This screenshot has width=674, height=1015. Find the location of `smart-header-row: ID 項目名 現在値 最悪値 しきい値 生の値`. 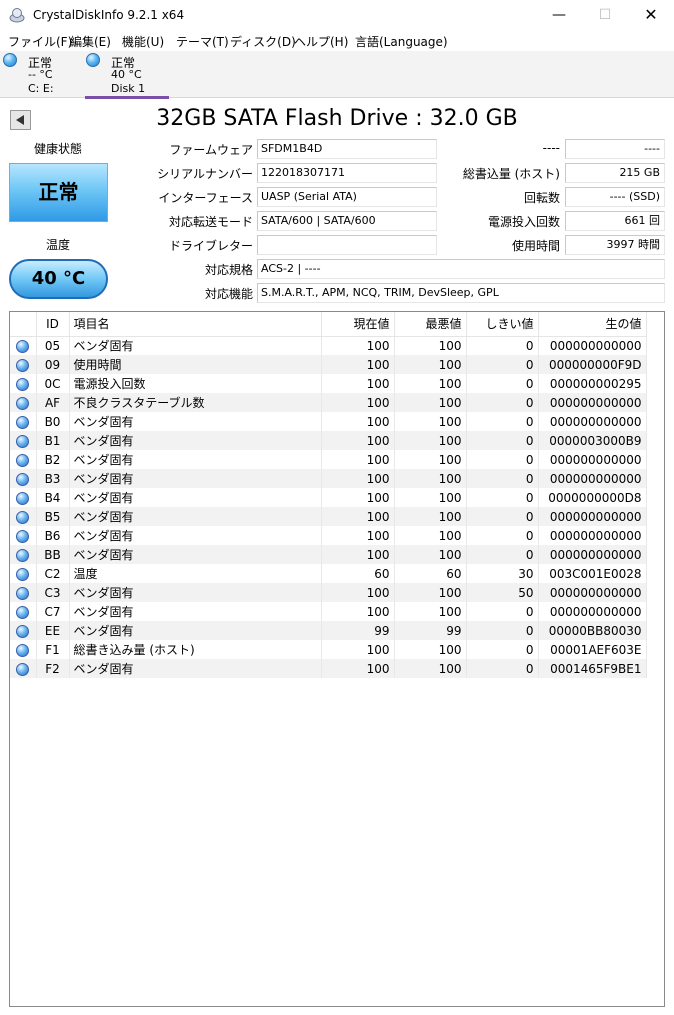

smart-header-row: ID 項目名 現在値 最悪値 しきい値 生の値 is located at coordinates (328, 324).